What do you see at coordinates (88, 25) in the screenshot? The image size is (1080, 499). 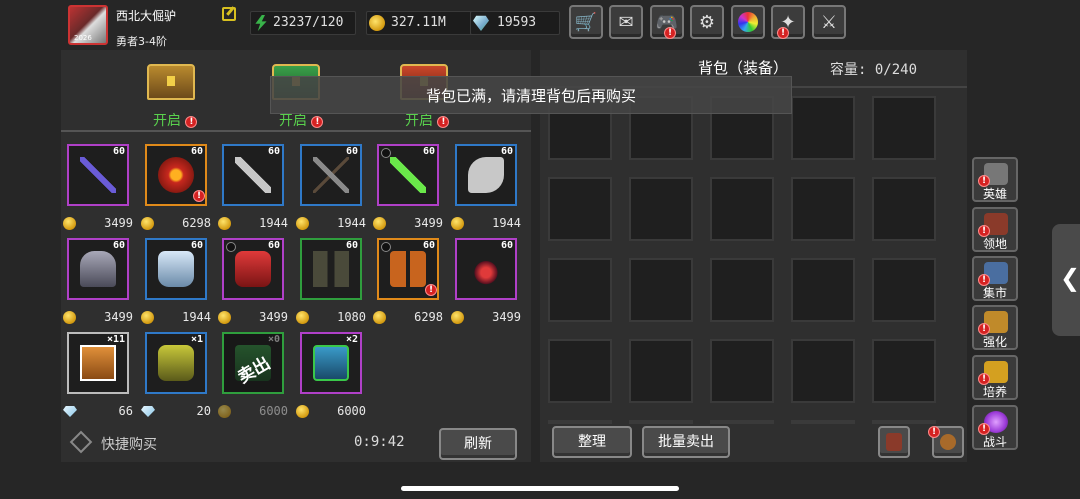 I see `player-avatar: 2026` at bounding box center [88, 25].